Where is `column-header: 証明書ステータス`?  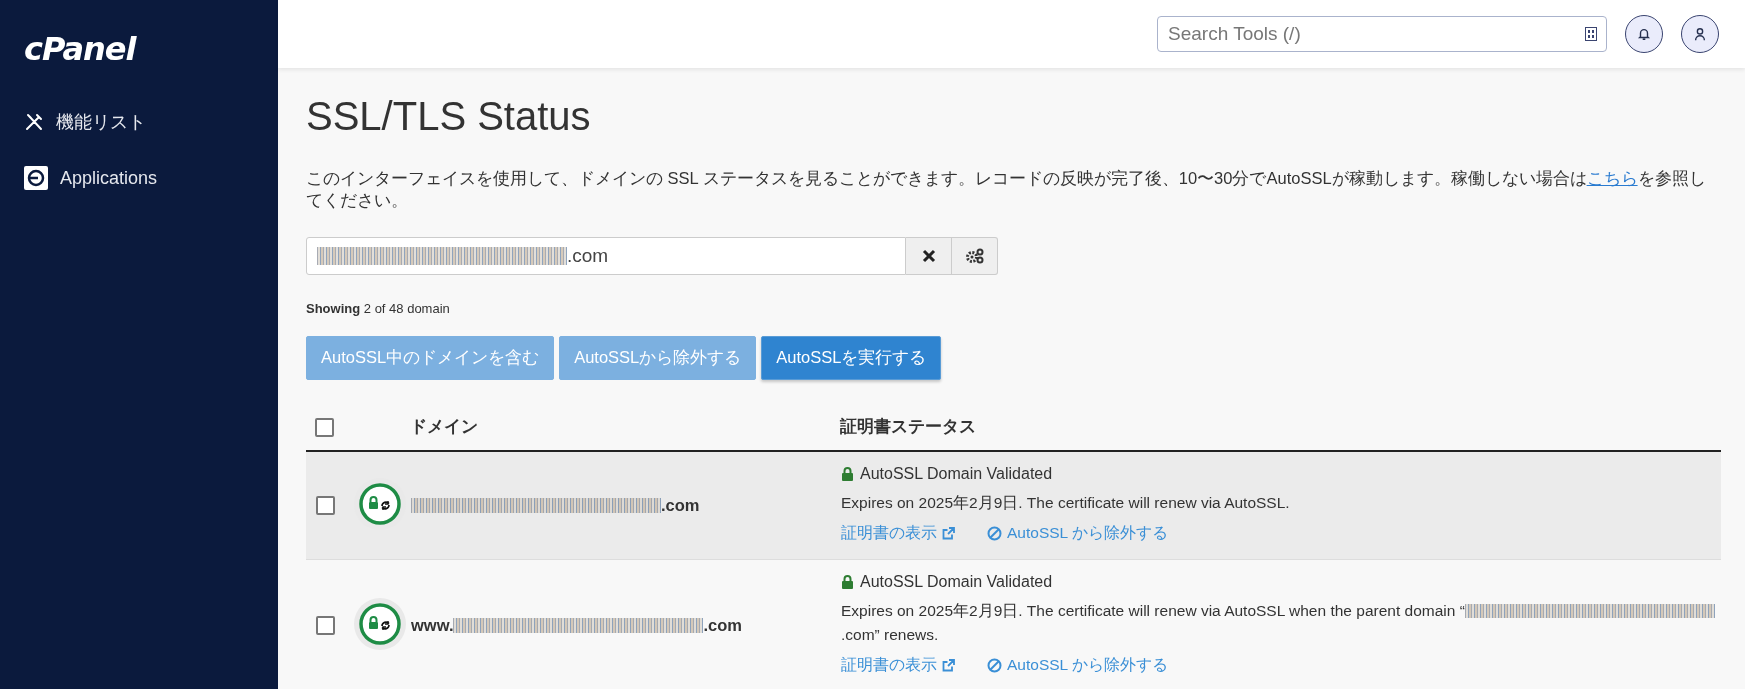
column-header: 証明書ステータス is located at coordinates (908, 426).